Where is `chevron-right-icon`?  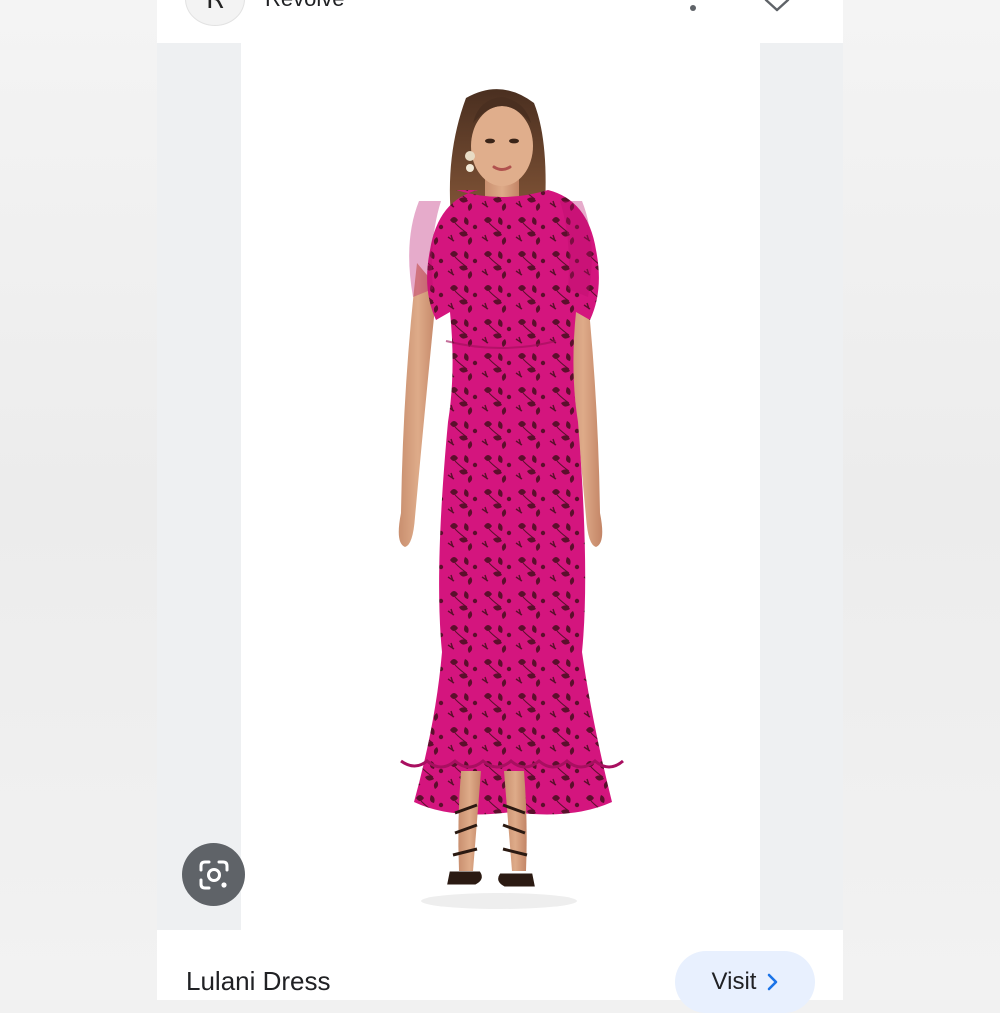
chevron-right-icon is located at coordinates (773, 982).